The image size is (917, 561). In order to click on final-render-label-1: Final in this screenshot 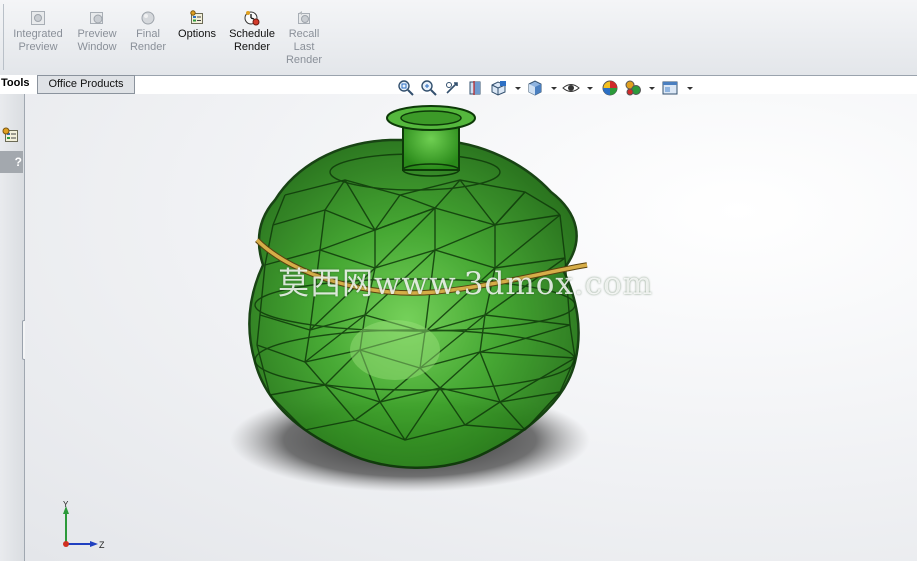, I will do `click(148, 34)`.